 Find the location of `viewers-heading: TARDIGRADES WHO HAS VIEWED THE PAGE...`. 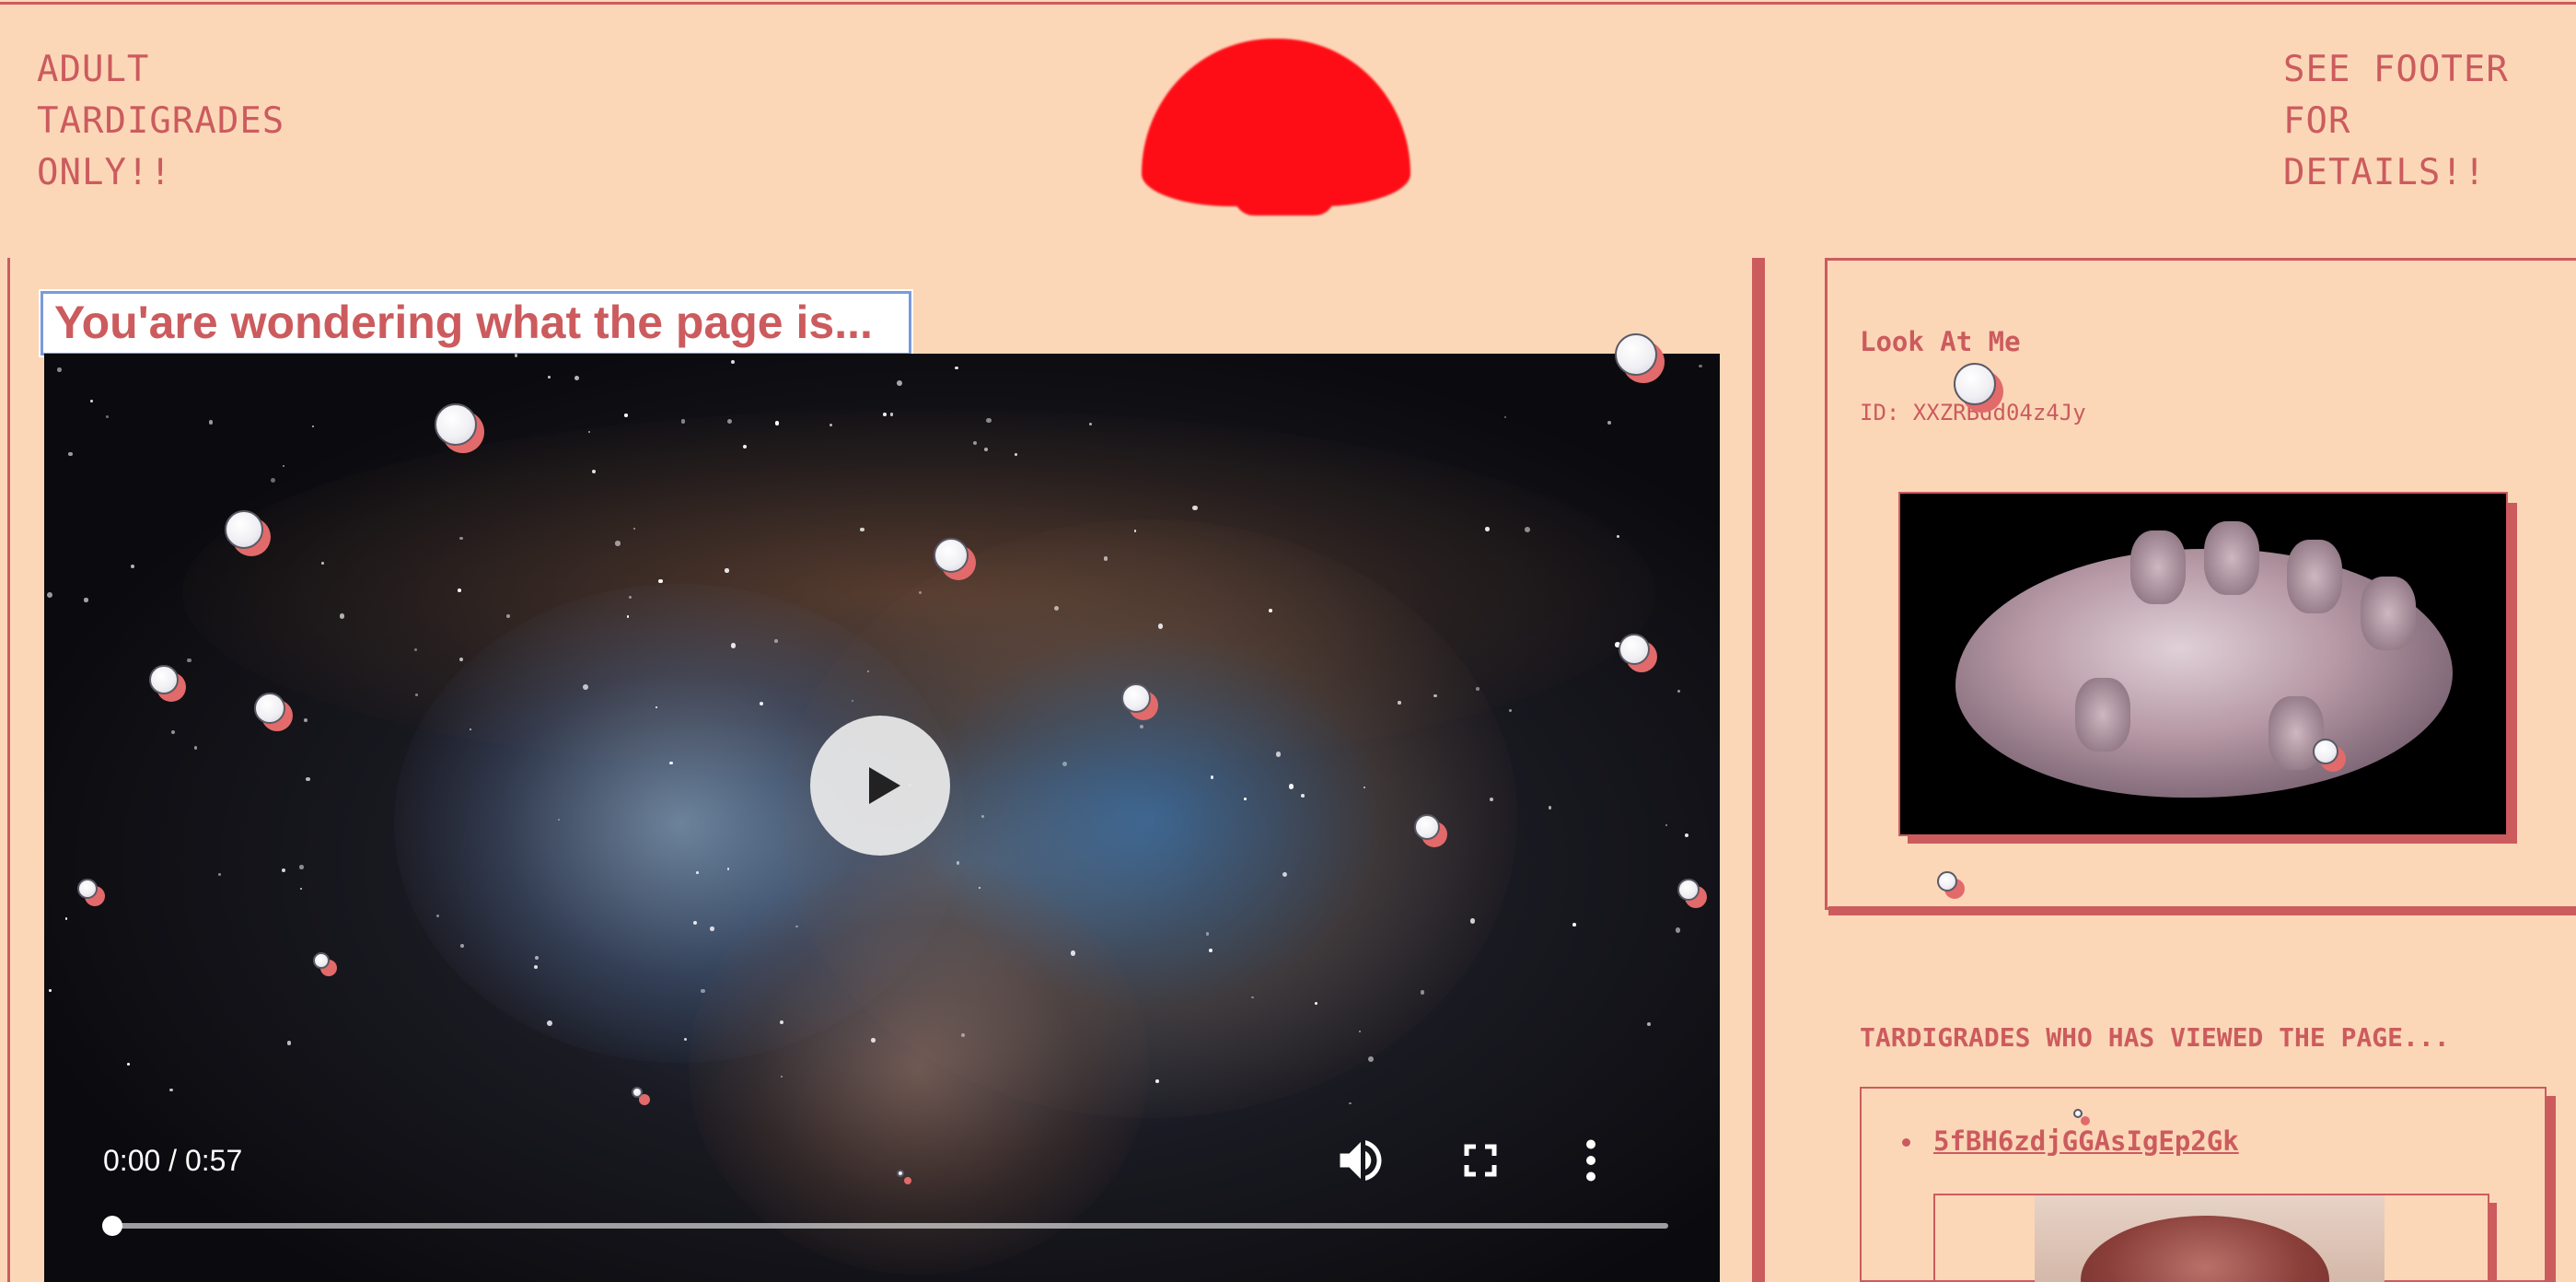

viewers-heading: TARDIGRADES WHO HAS VIEWED THE PAGE... is located at coordinates (2155, 1038).